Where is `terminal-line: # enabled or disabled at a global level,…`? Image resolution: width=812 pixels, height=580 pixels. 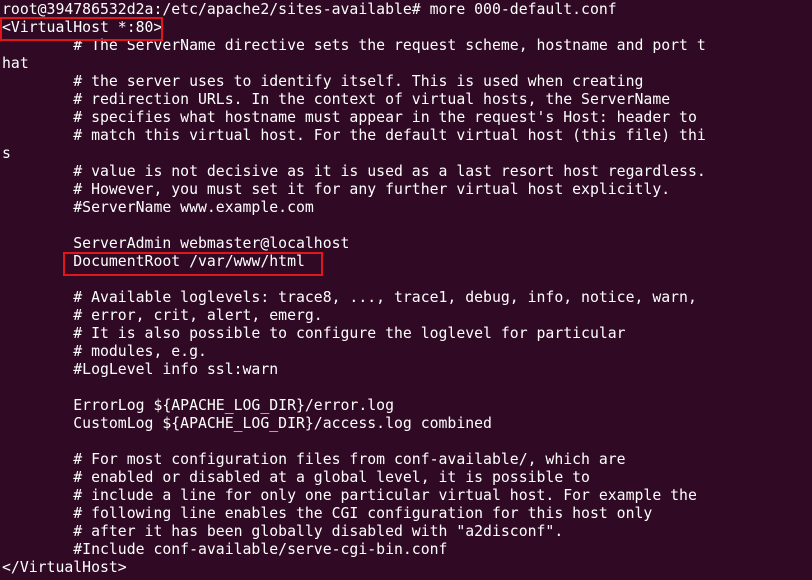 terminal-line: # enabled or disabled at a global level,… is located at coordinates (296, 477).